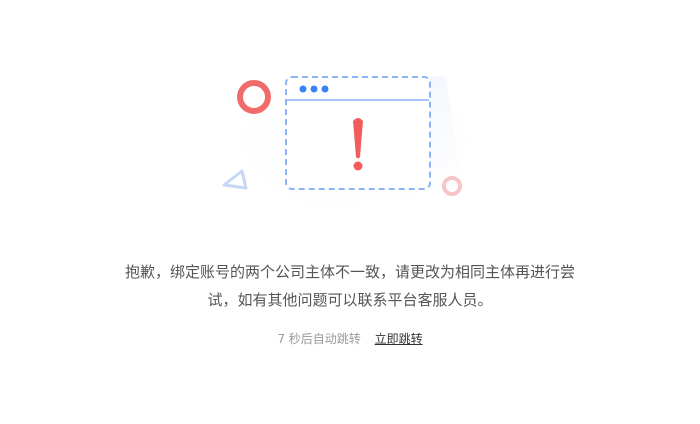 Image resolution: width=700 pixels, height=424 pixels. Describe the element at coordinates (399, 339) in the screenshot. I see `jump-now-link: 立即跳转` at that location.